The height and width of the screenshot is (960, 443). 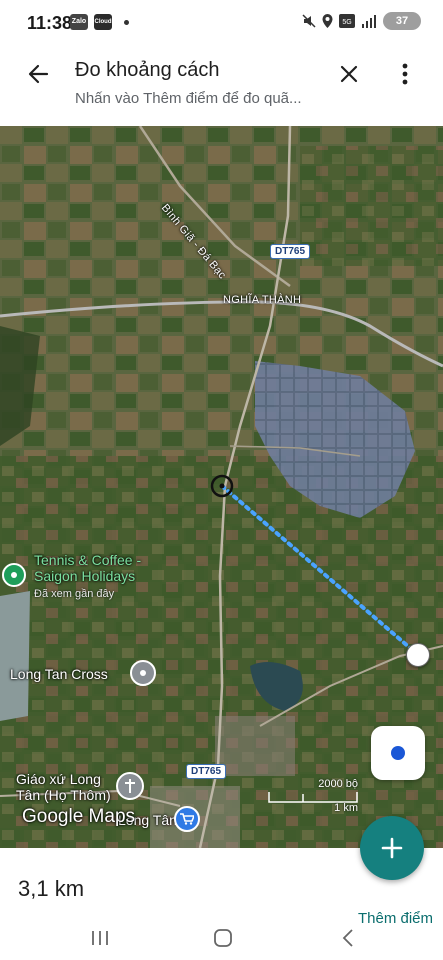 I want to click on back-button, so click(x=38, y=74).